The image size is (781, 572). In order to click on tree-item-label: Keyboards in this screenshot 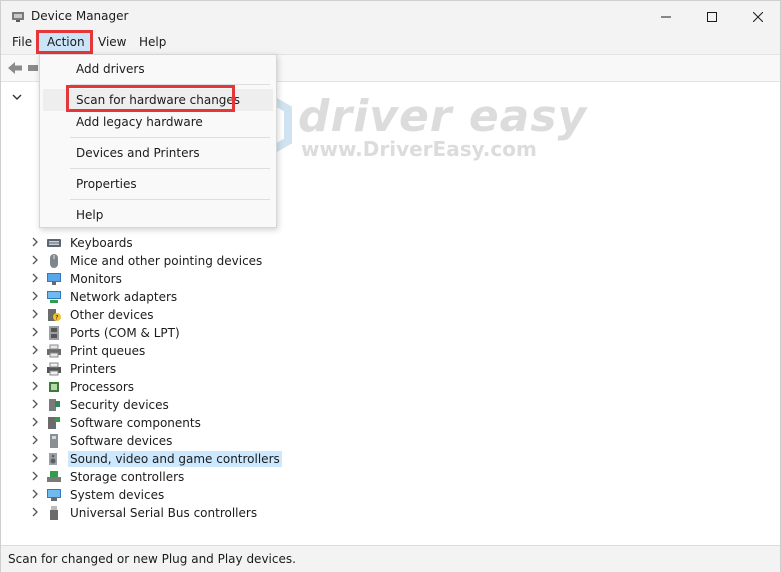, I will do `click(101, 243)`.